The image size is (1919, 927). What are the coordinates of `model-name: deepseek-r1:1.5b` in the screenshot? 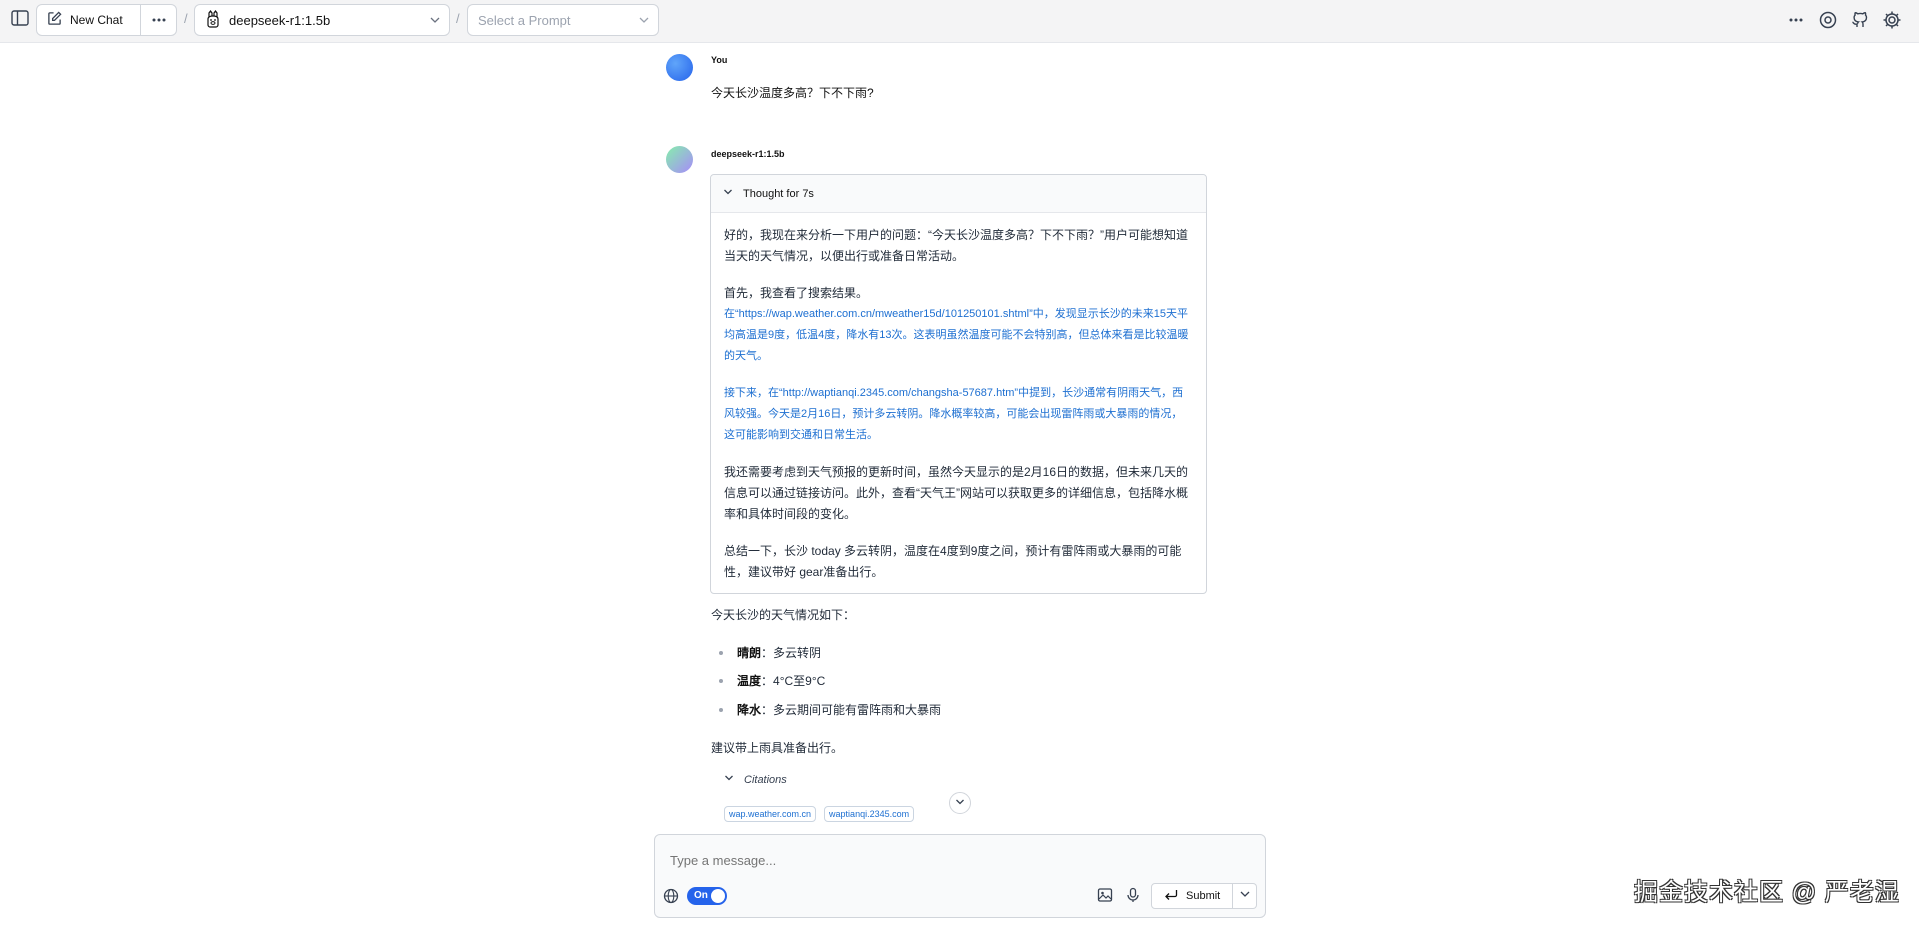 It's located at (280, 20).